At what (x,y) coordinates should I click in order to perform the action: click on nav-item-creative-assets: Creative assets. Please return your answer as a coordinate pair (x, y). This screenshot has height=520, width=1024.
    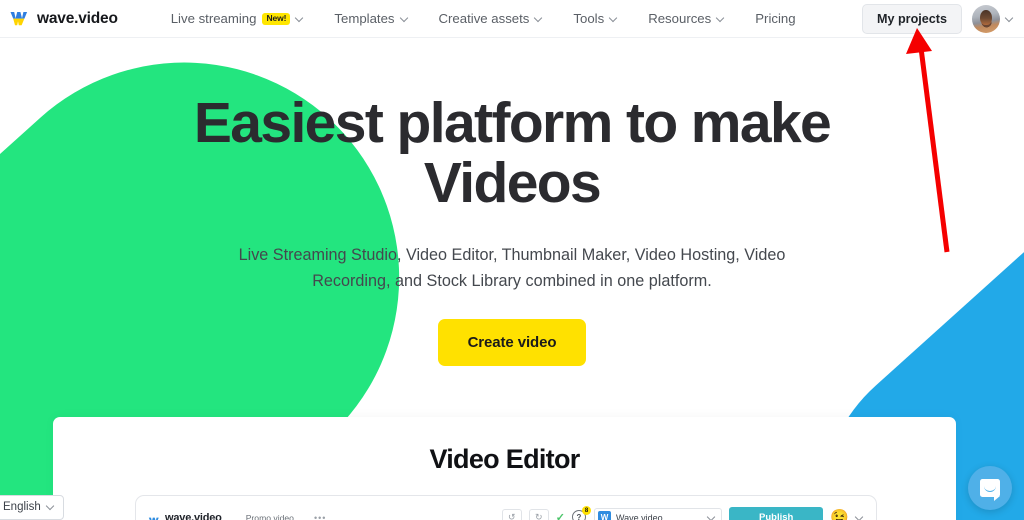
    Looking at the image, I should click on (491, 19).